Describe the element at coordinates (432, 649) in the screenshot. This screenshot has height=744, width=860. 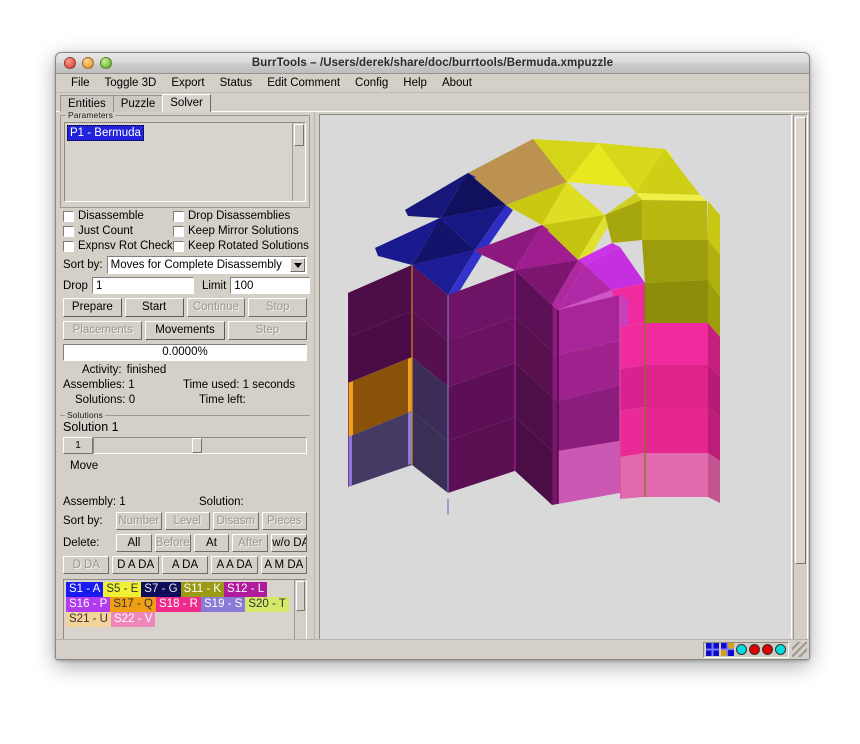
I see `status-bar` at that location.